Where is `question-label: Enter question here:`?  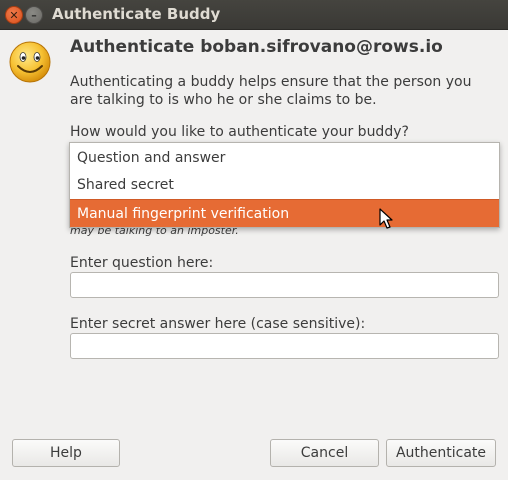 question-label: Enter question here: is located at coordinates (142, 263).